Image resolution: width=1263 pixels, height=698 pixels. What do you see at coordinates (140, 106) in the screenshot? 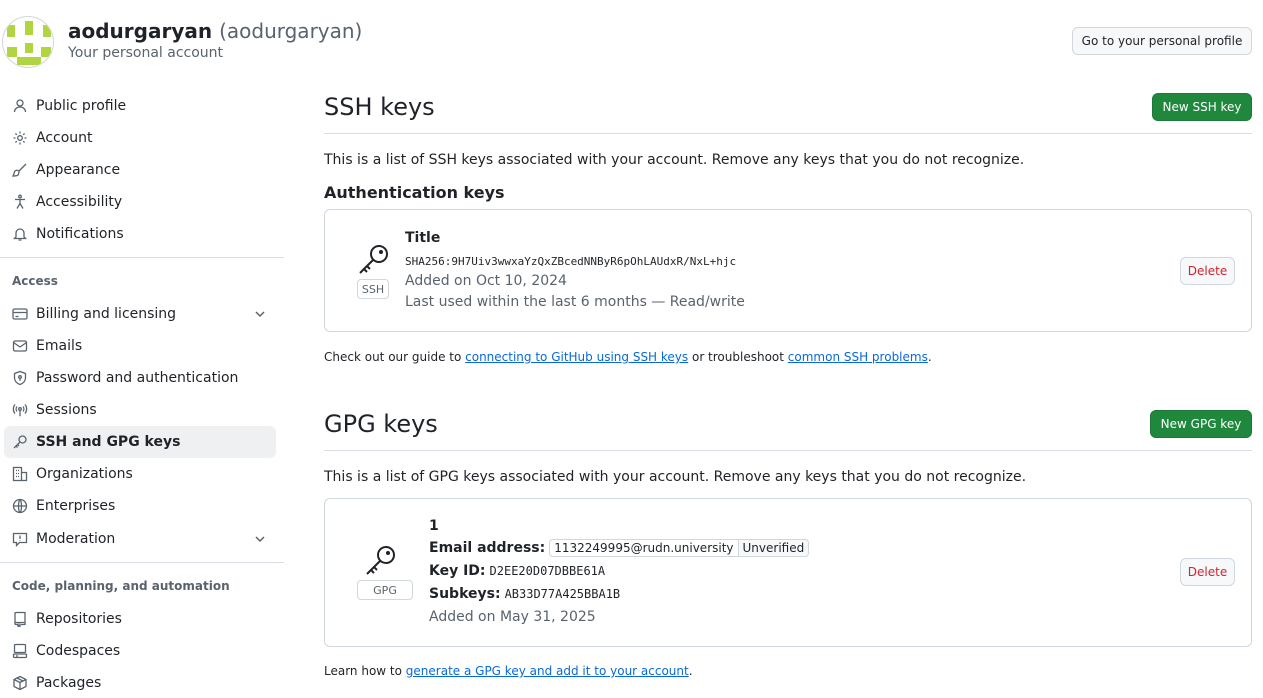
I see `sidebar-item-public-profile: Public profile` at bounding box center [140, 106].